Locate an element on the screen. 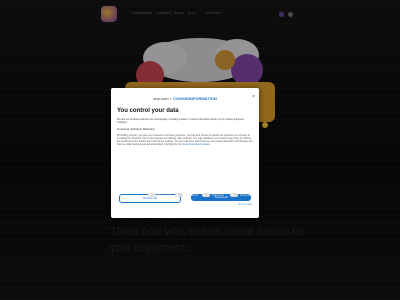 Image resolution: width=400 pixels, height=300 pixels. toggle-statistical is located at coordinates (206, 195).